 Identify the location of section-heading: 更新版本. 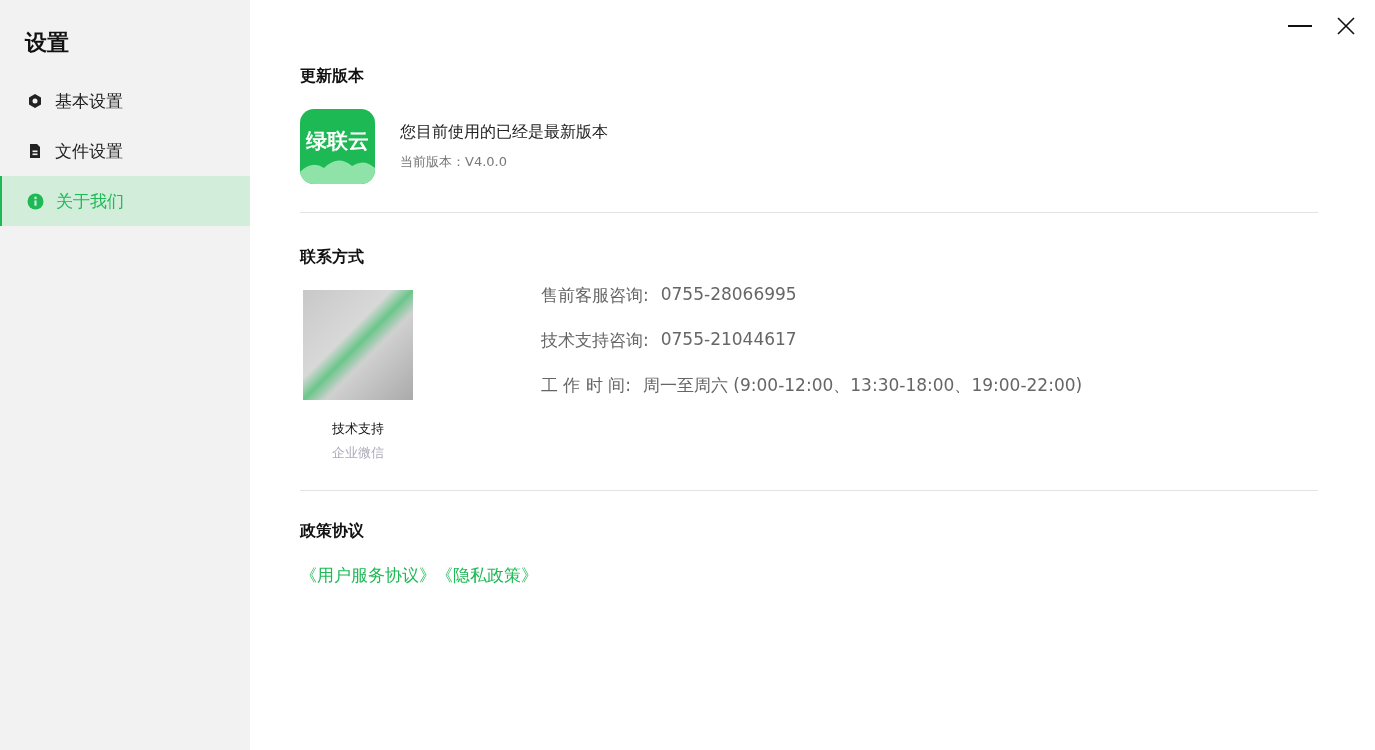
(332, 76).